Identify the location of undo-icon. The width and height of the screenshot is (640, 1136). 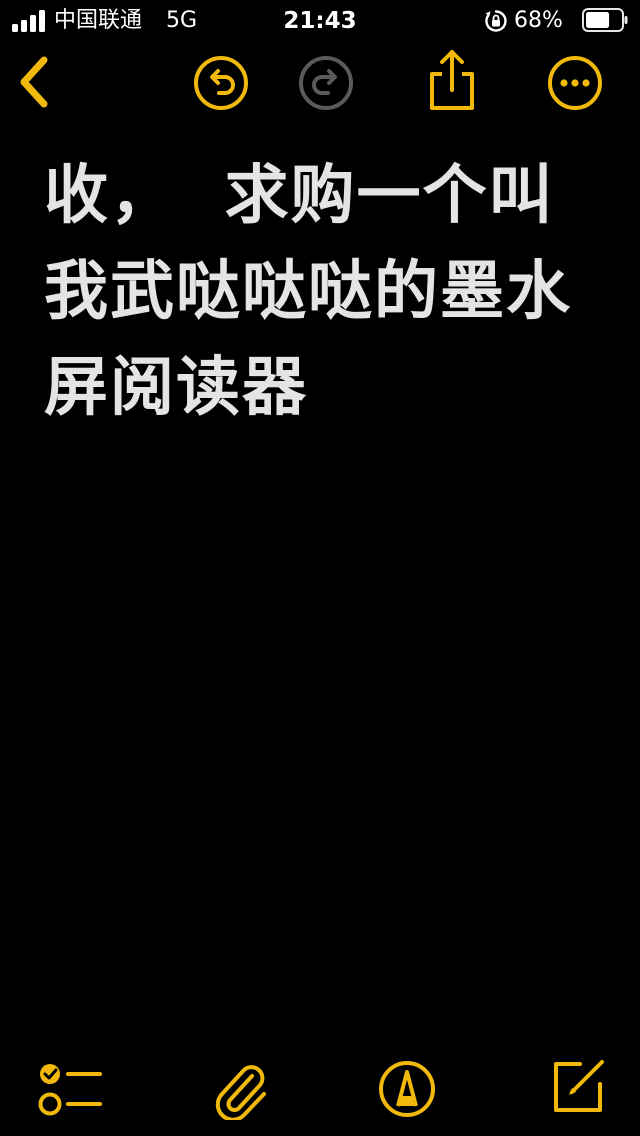
(221, 83).